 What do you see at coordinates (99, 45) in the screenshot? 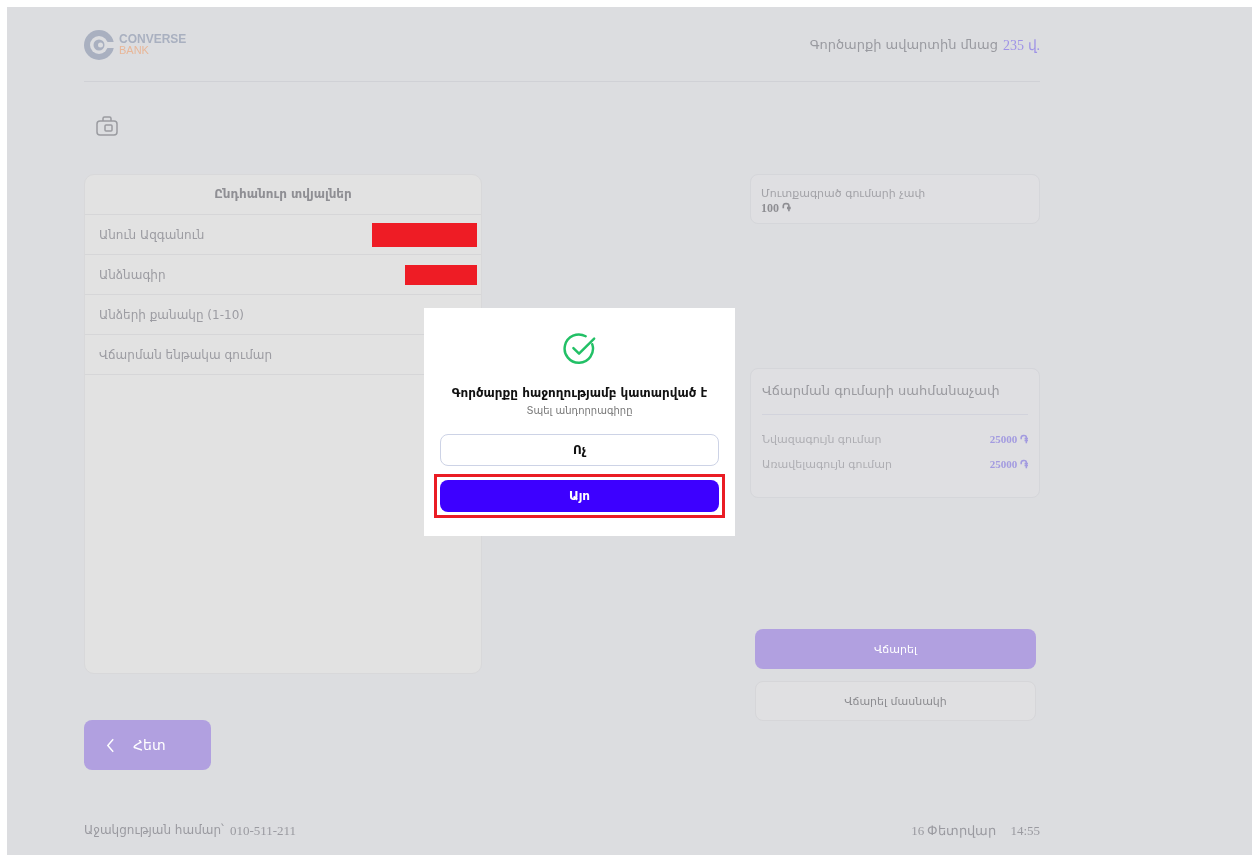
I see `logo-icon` at bounding box center [99, 45].